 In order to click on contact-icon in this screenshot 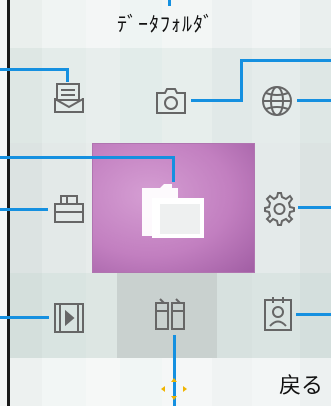, I will do `click(278, 315)`.